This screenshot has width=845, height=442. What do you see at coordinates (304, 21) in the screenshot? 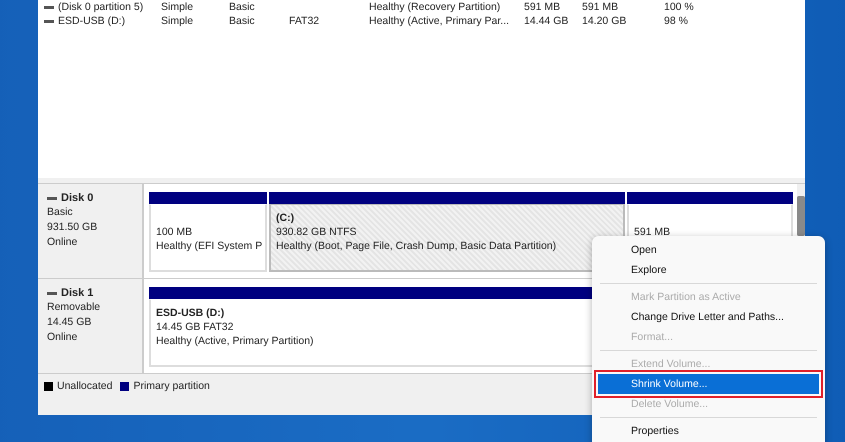
I see `table-cell: FAT32` at bounding box center [304, 21].